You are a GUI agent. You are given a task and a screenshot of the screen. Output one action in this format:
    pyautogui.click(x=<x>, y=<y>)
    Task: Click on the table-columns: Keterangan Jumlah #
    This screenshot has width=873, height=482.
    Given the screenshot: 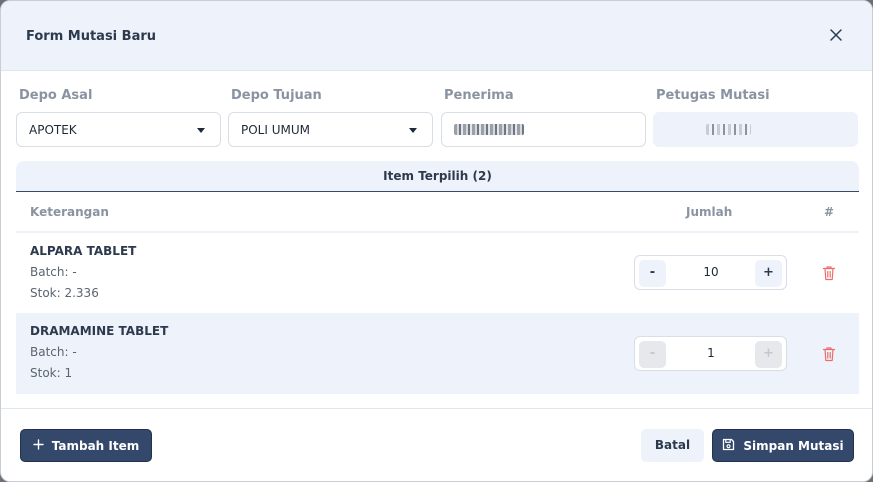 What is the action you would take?
    pyautogui.click(x=437, y=212)
    